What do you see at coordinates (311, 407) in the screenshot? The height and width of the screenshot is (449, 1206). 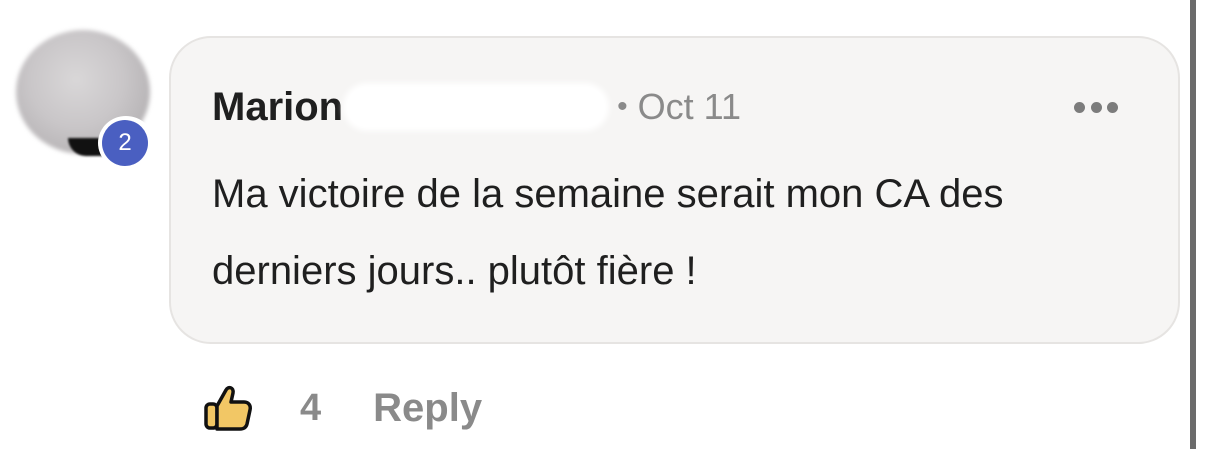 I see `like-count: 4` at bounding box center [311, 407].